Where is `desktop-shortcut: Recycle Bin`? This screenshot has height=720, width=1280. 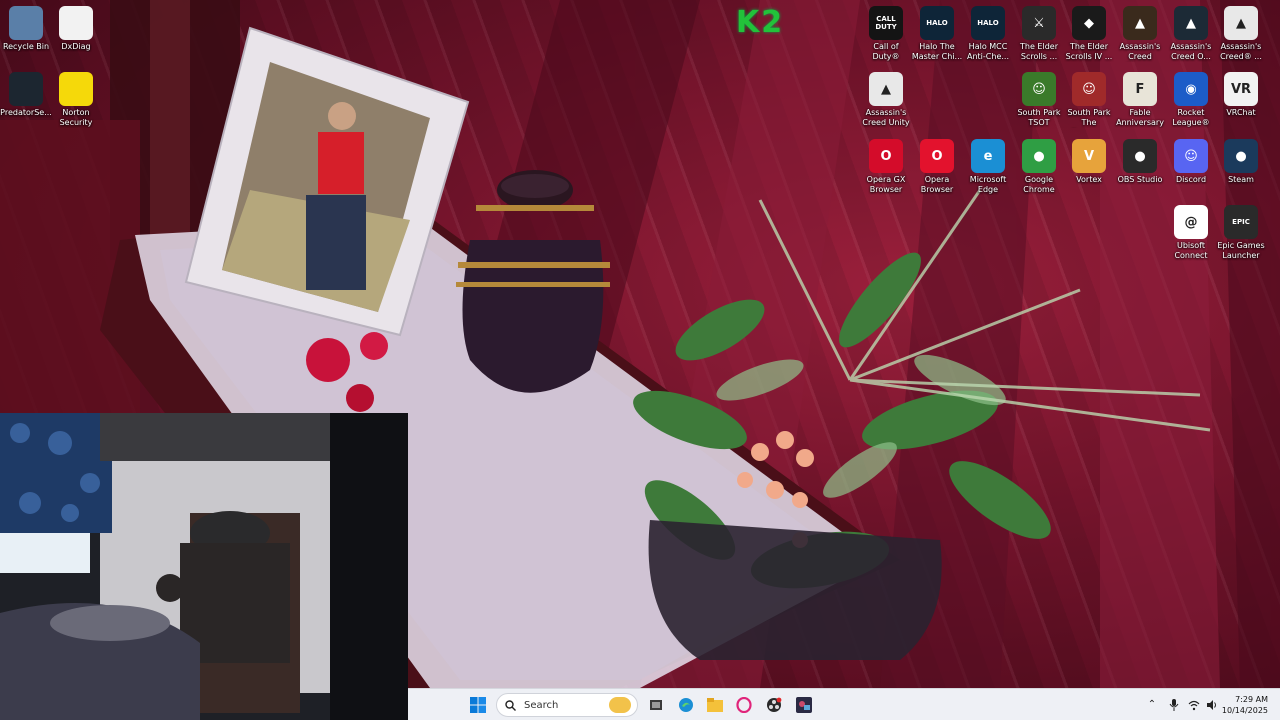 desktop-shortcut: Recycle Bin is located at coordinates (26, 29).